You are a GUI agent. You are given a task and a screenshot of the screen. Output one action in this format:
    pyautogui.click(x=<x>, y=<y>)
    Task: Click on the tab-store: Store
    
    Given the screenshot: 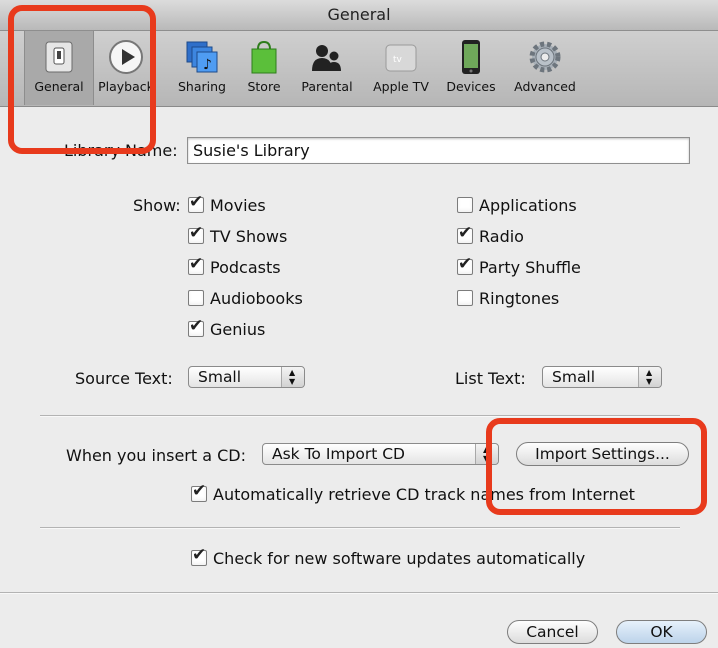 What is the action you would take?
    pyautogui.click(x=264, y=66)
    